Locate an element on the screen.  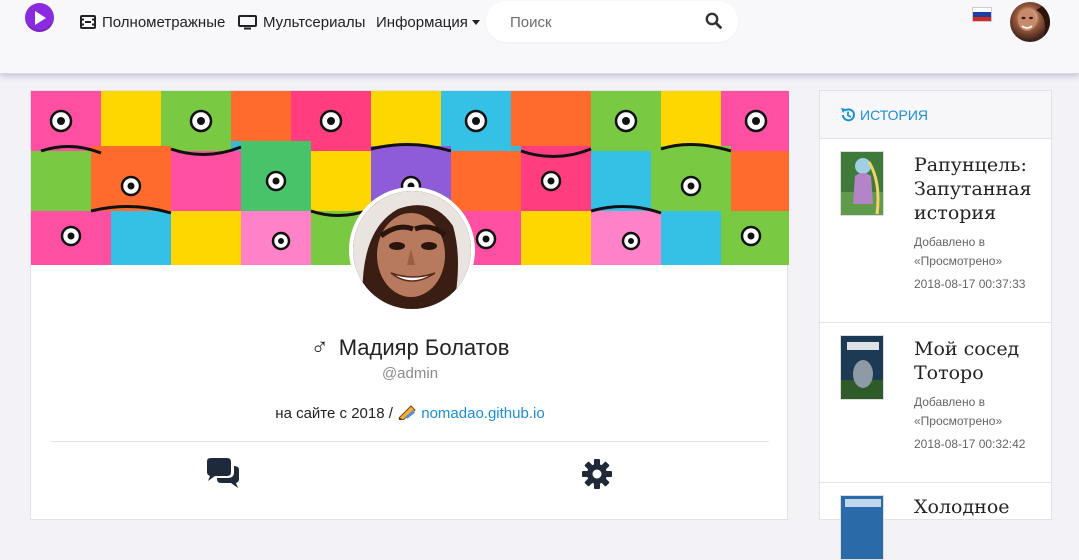
profile-name: ♂ Мадияр Болатов is located at coordinates (410, 348).